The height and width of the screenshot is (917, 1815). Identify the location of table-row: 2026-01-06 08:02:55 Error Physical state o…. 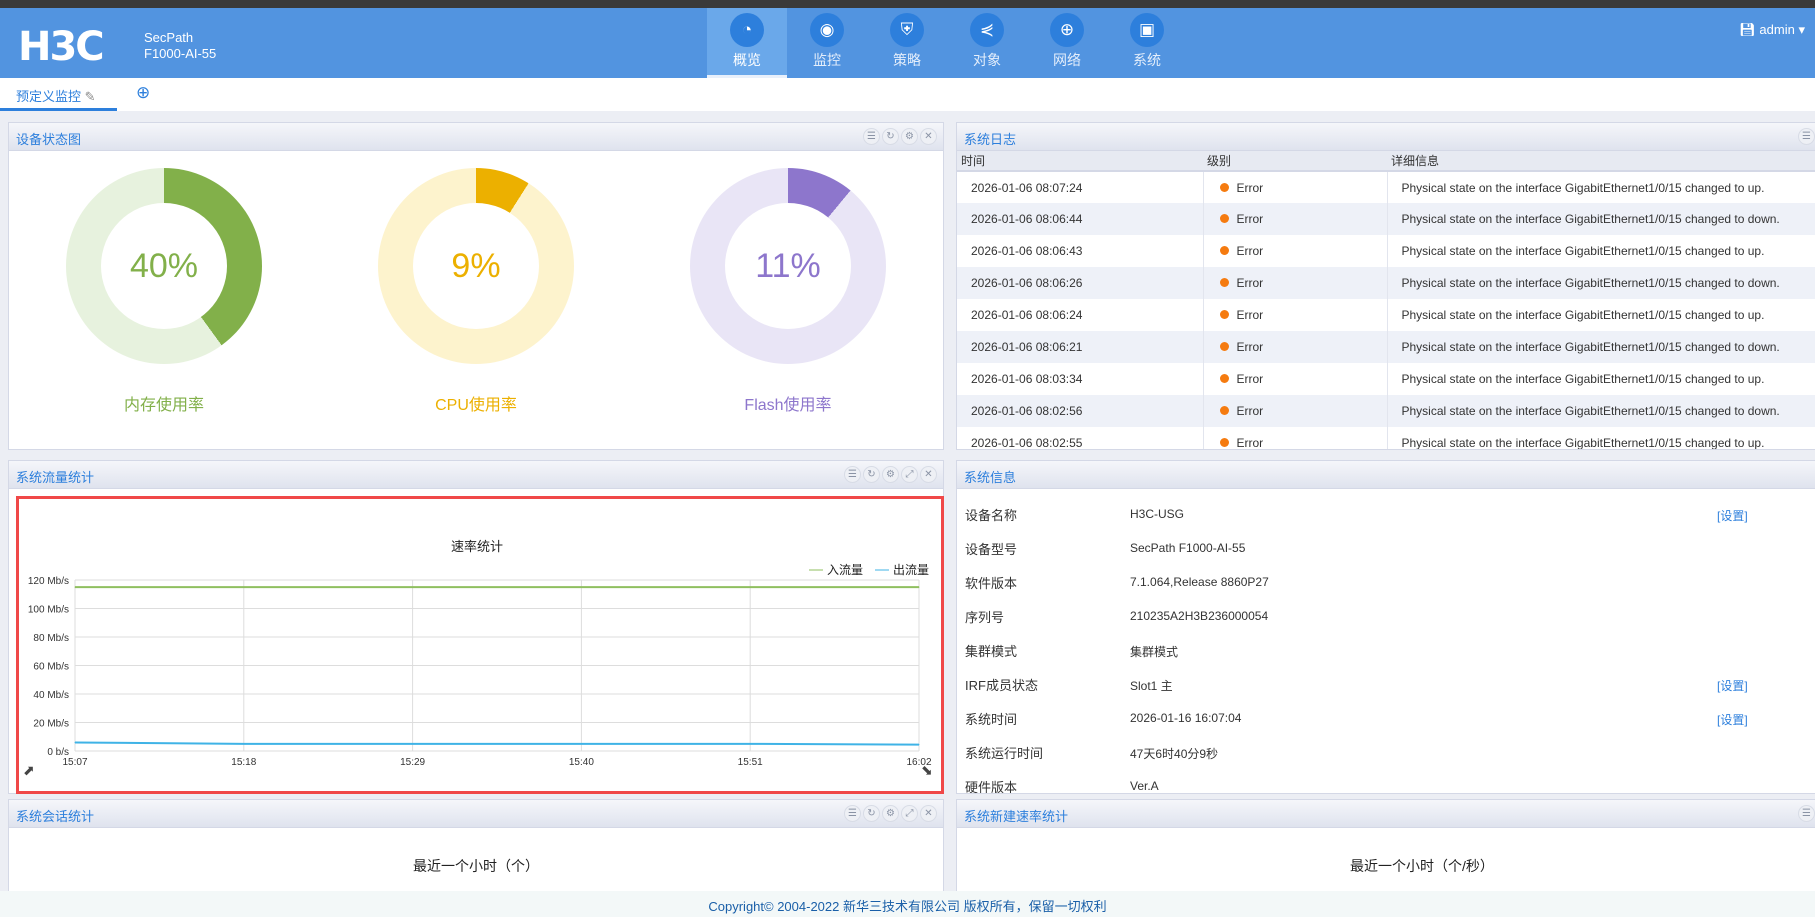
(1386, 438).